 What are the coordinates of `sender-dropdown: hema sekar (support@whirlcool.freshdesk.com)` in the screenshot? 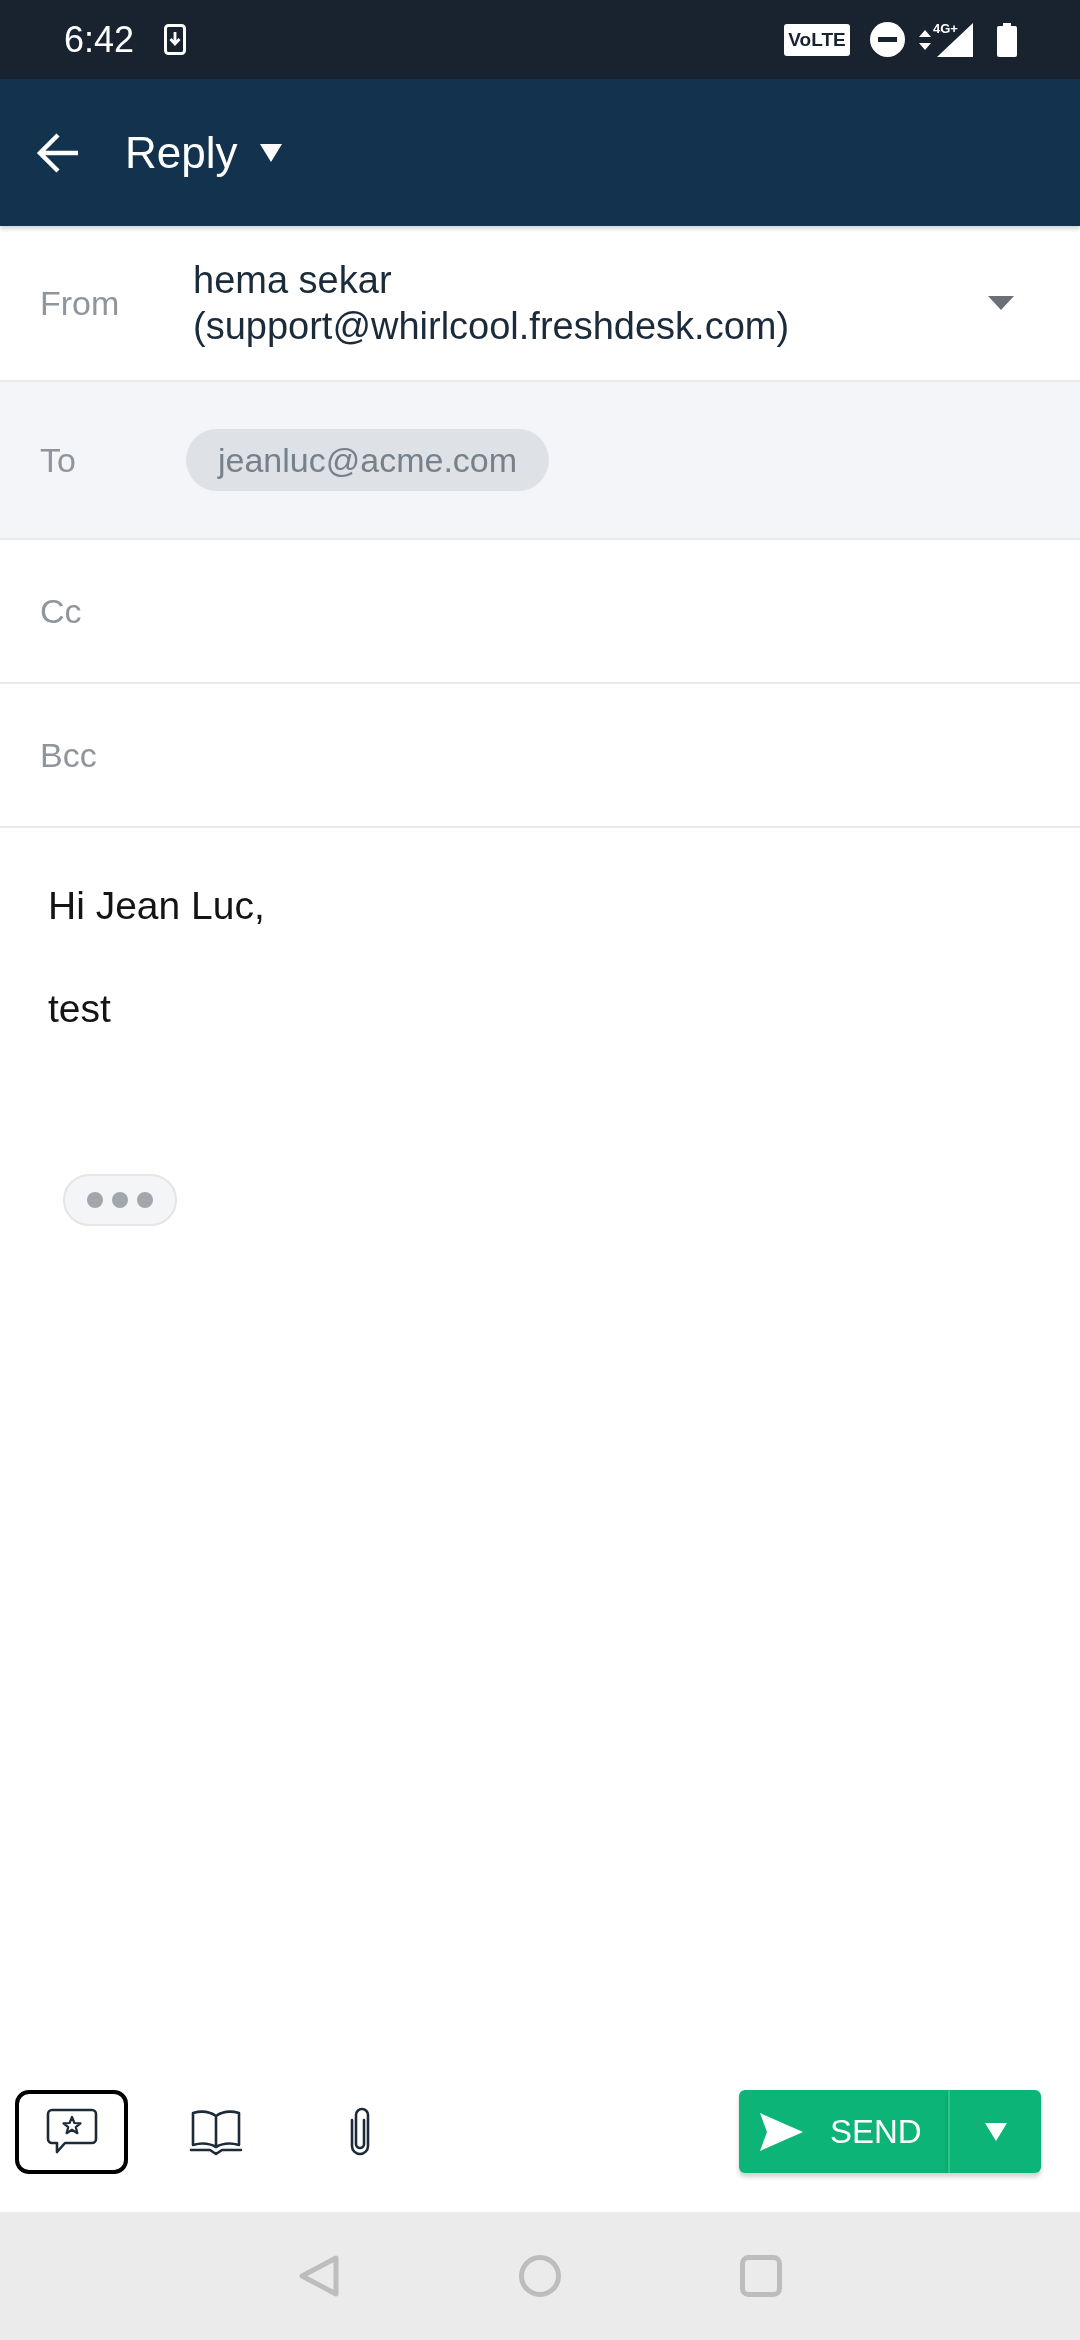 It's located at (603, 303).